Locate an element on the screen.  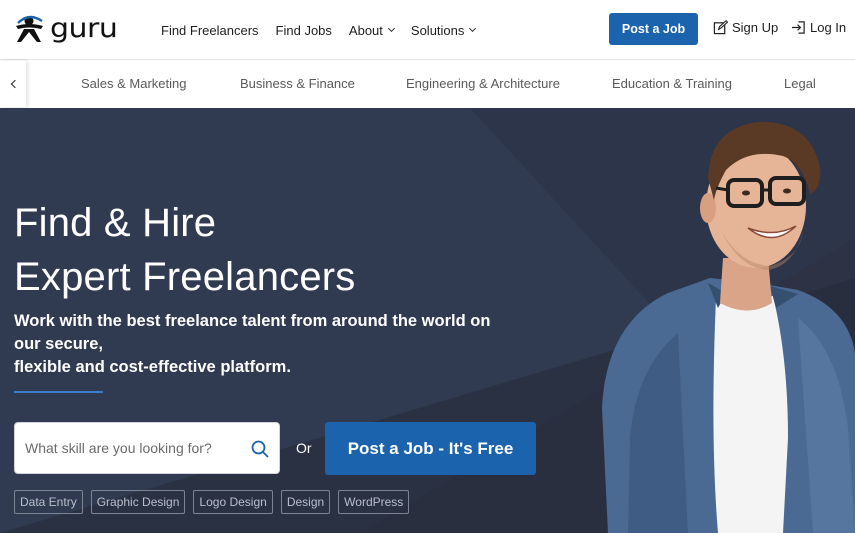
headline-line: Find & Hire is located at coordinates (115, 223).